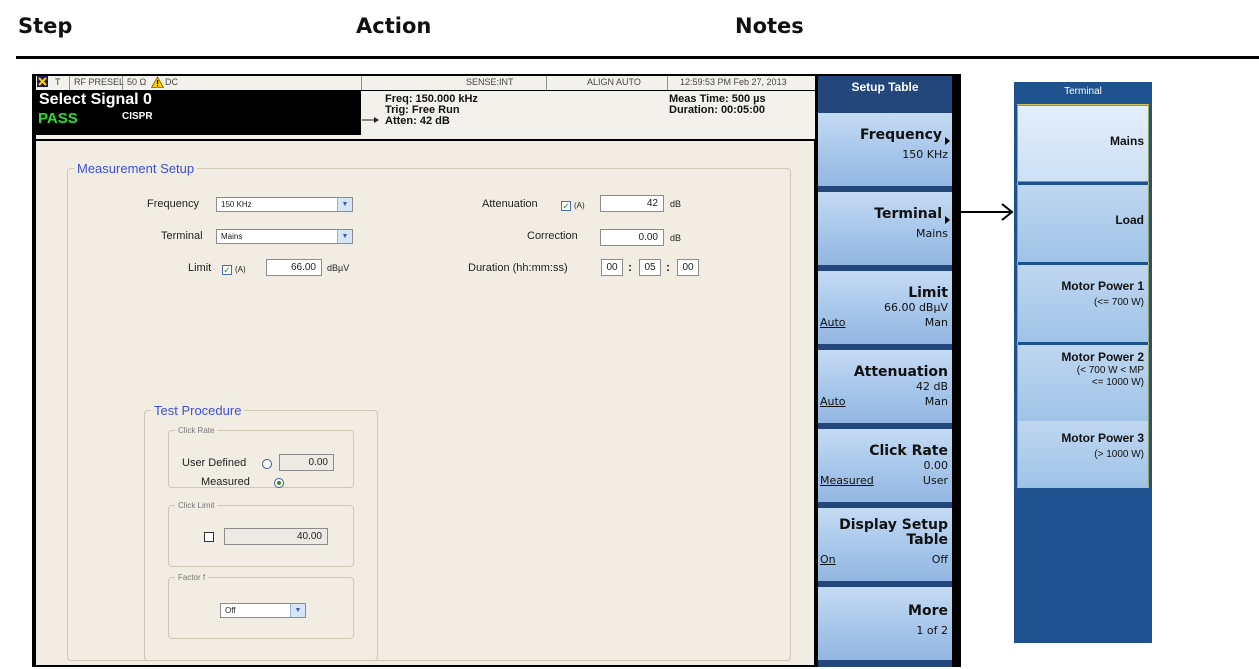 This screenshot has width=1259, height=669. Describe the element at coordinates (928, 293) in the screenshot. I see `limit-softkey-label: Limit` at that location.